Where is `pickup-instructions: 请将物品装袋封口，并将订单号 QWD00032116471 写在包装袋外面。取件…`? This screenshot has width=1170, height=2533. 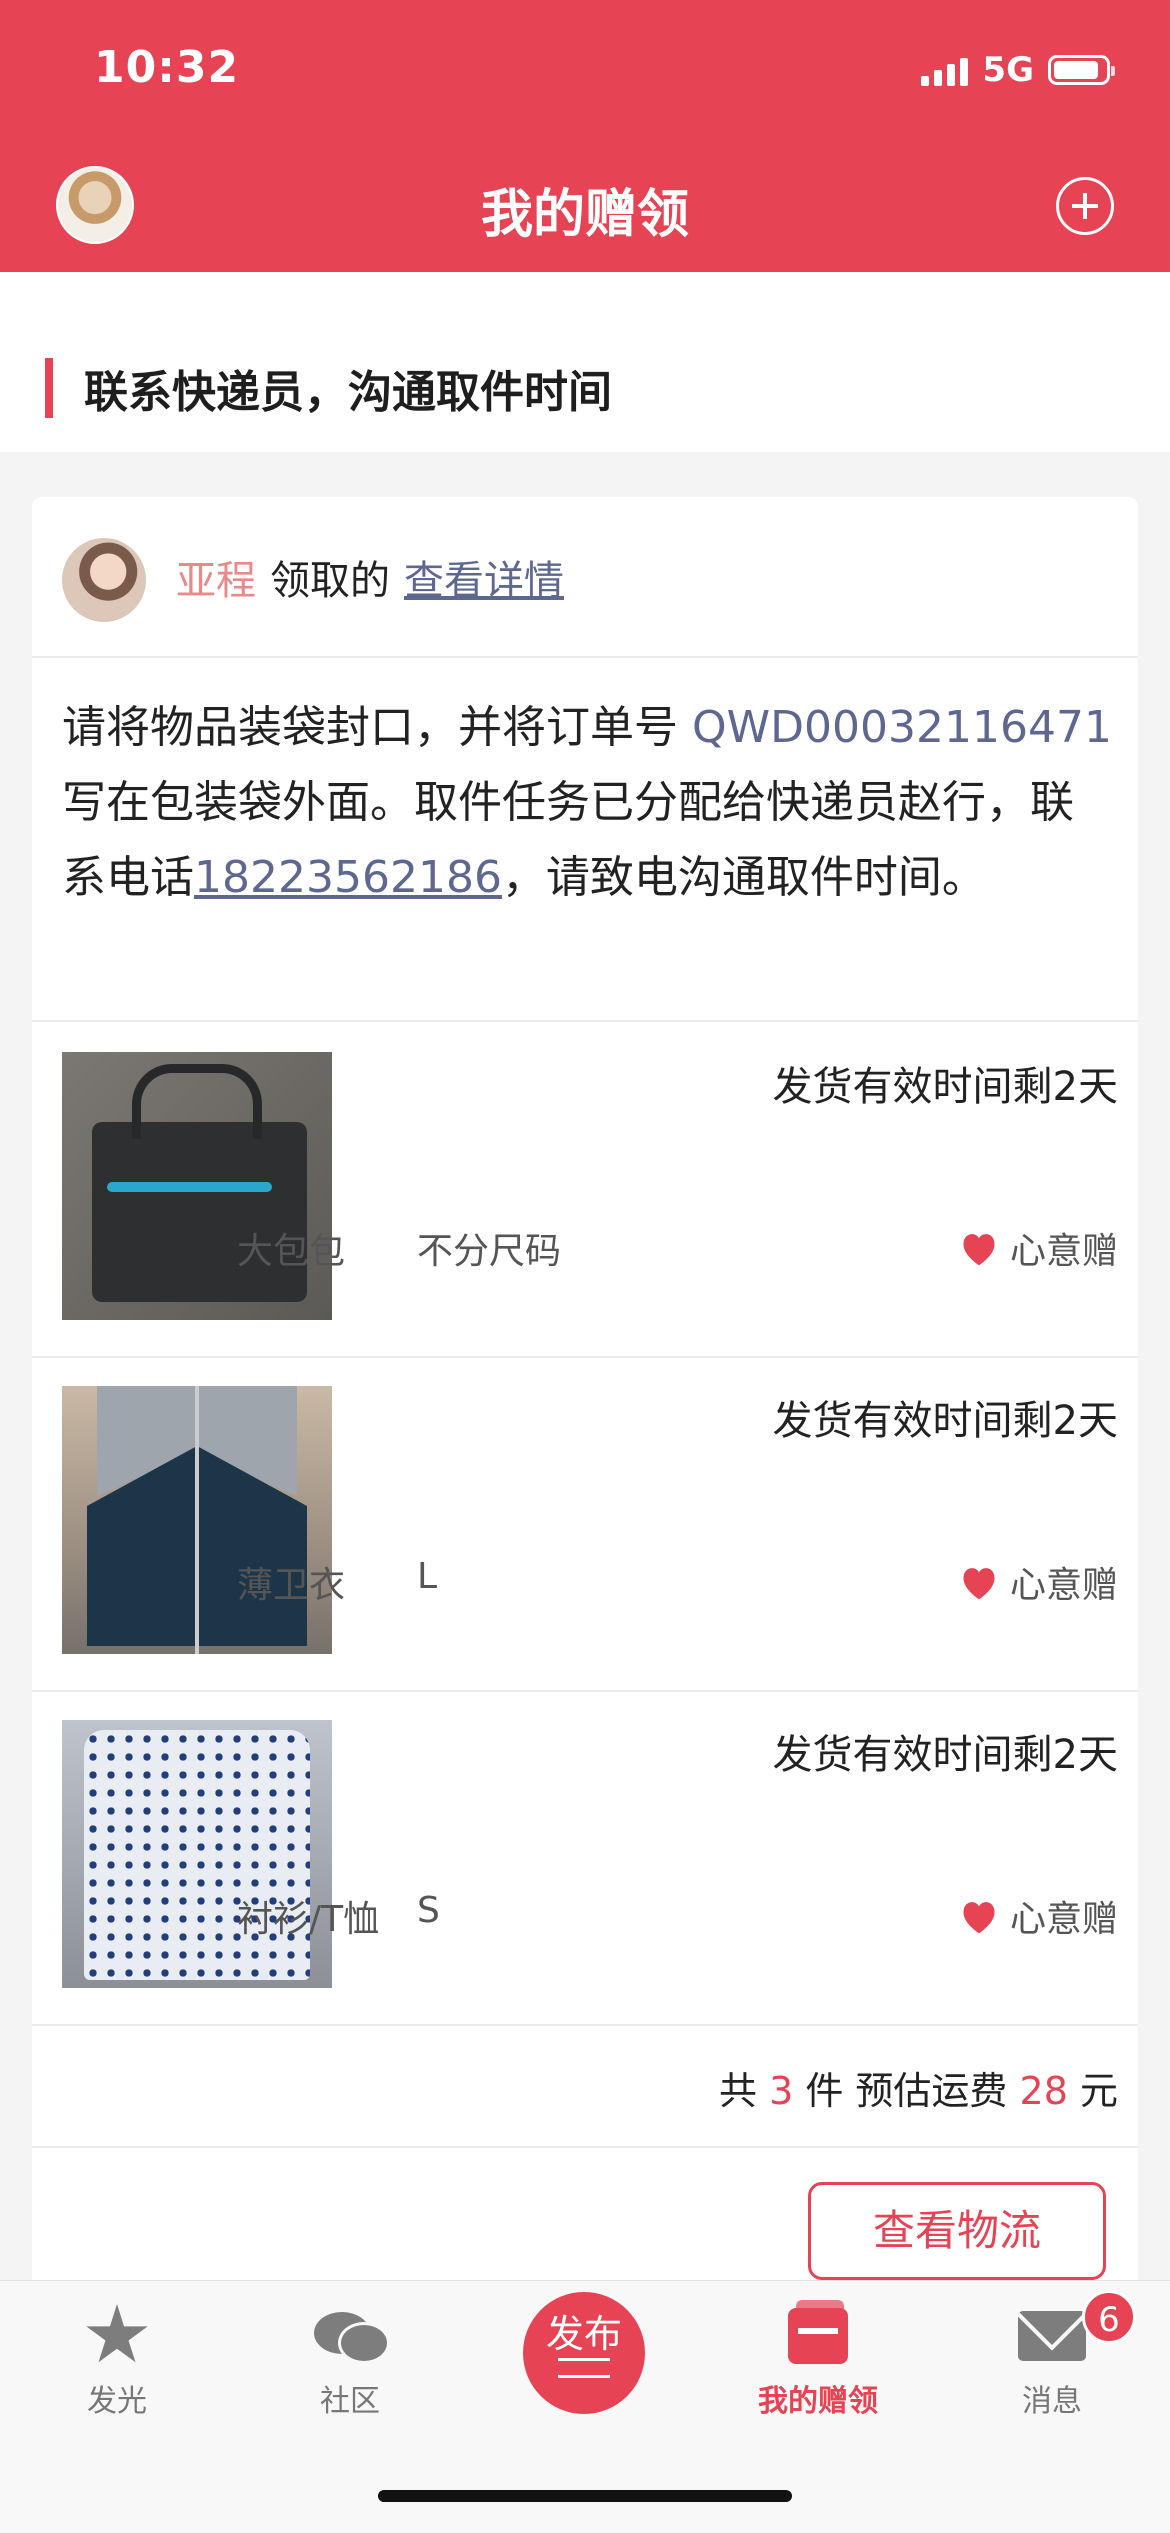
pickup-instructions: 请将物品装袋封口，并将订单号 QWD00032116471 写在包装袋外面。取件… is located at coordinates (587, 802).